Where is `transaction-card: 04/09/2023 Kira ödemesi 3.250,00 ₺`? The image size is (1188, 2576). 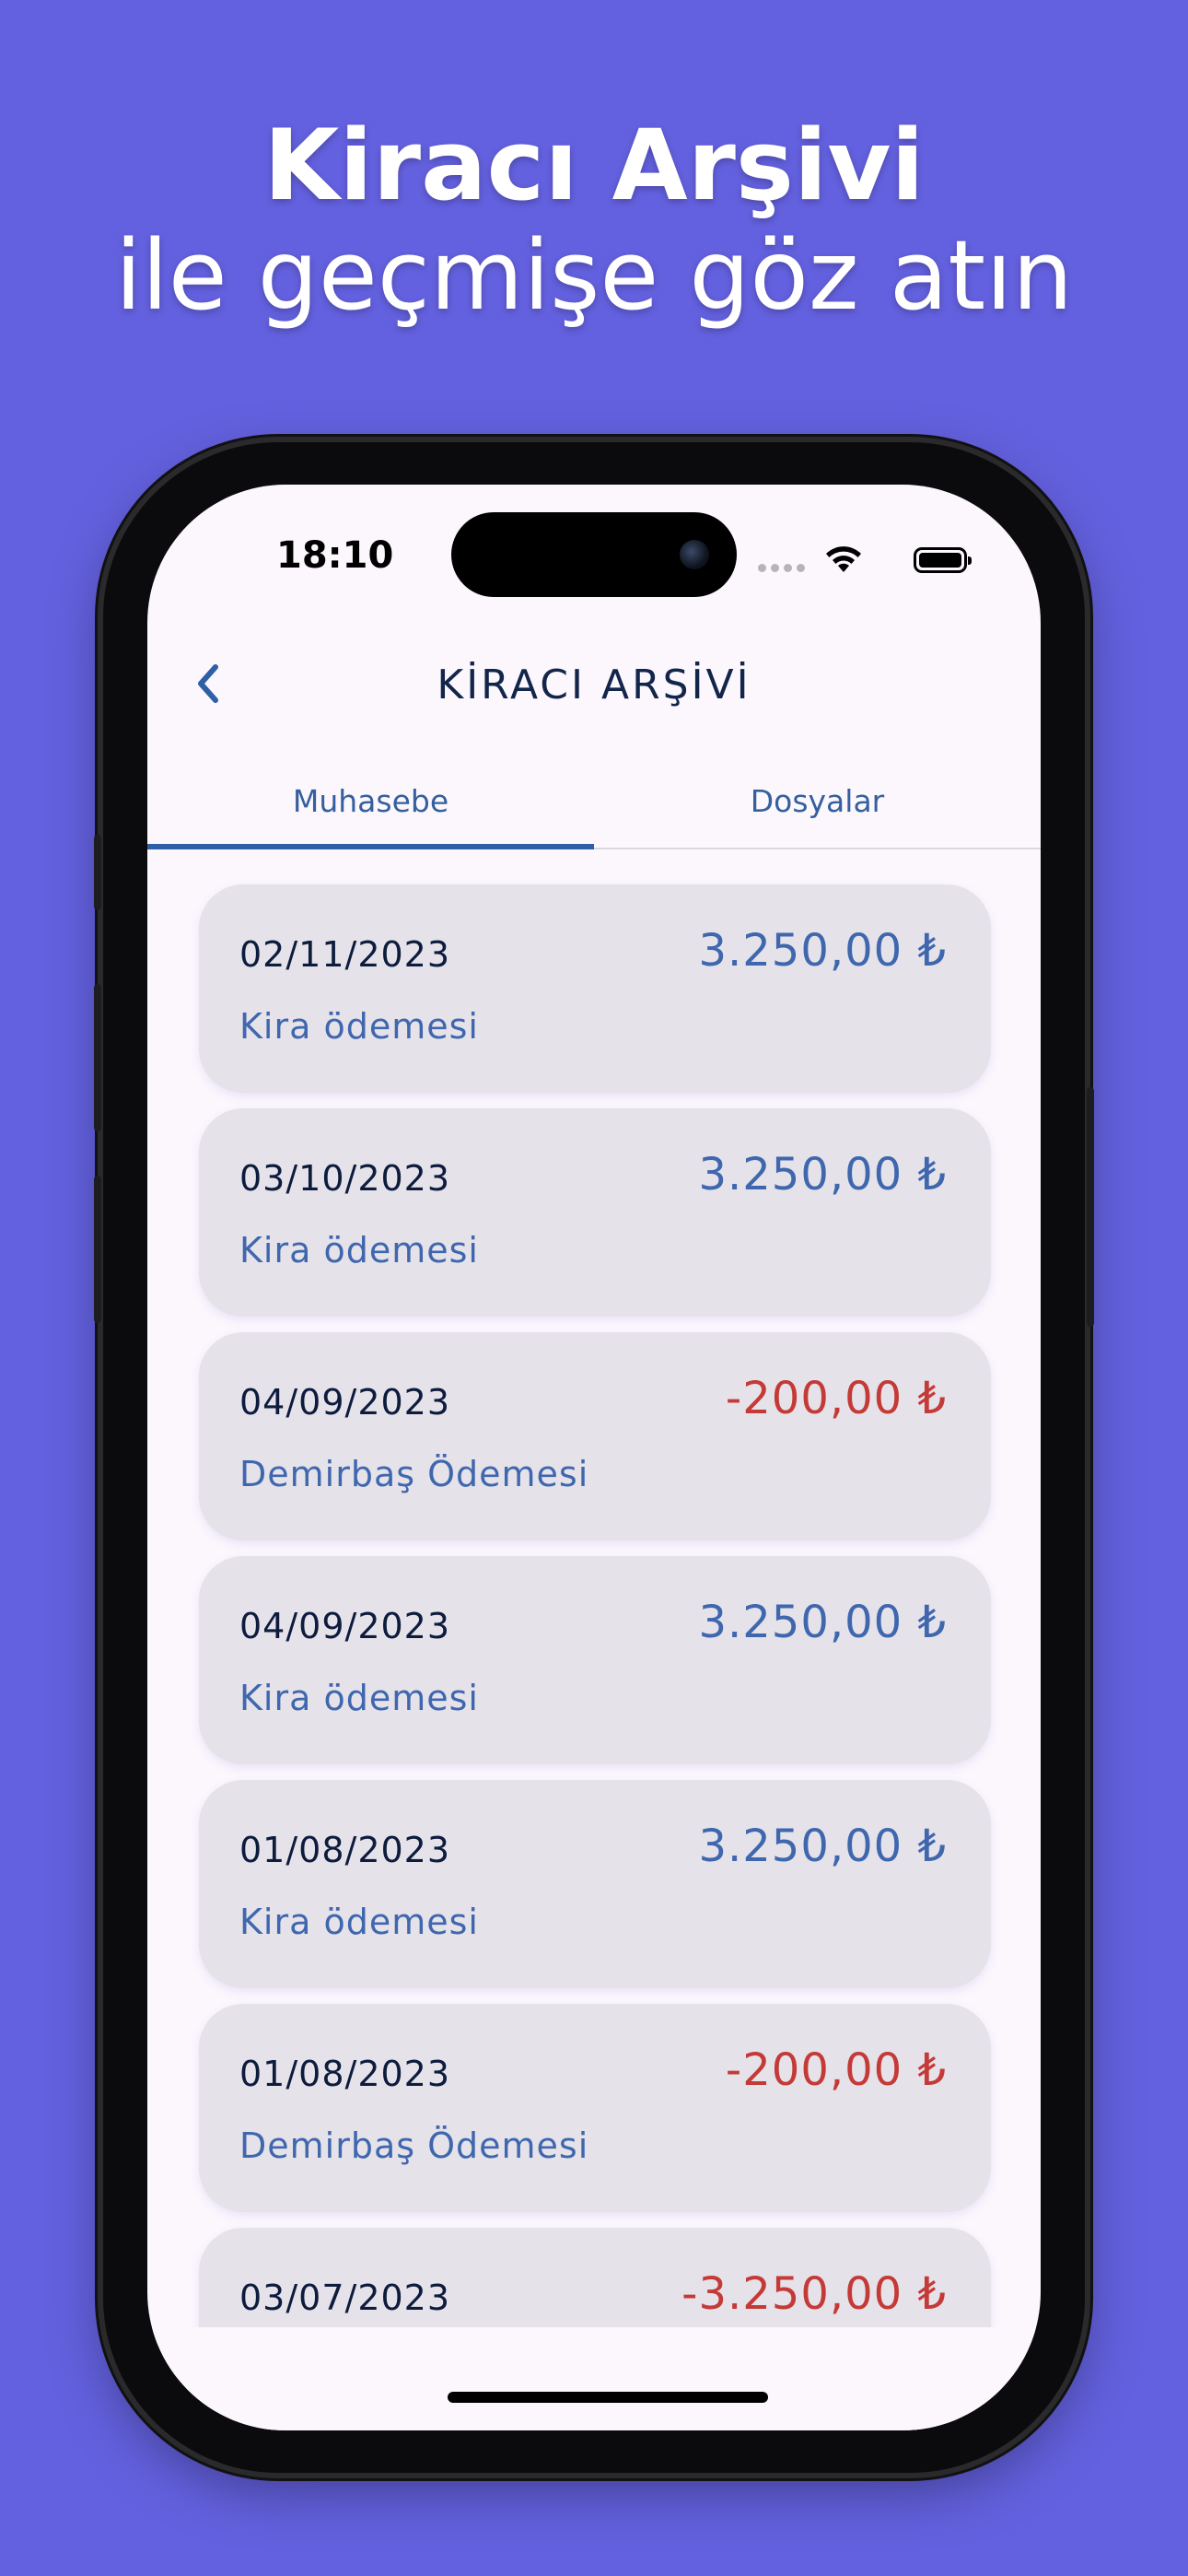 transaction-card: 04/09/2023 Kira ödemesi 3.250,00 ₺ is located at coordinates (595, 1660).